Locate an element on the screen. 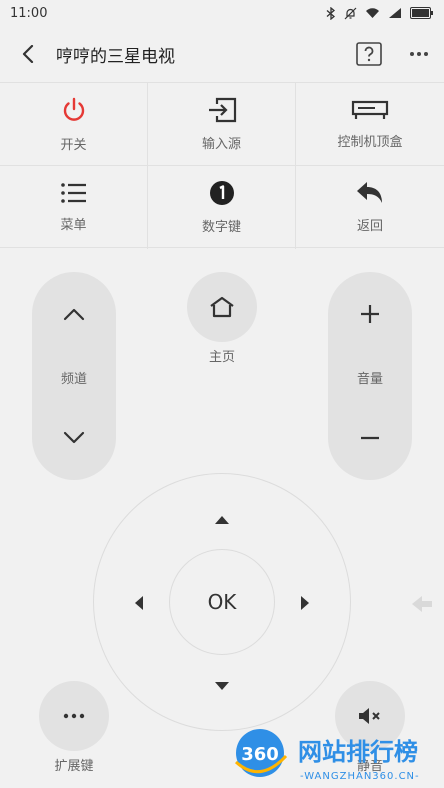 The image size is (444, 788). triangle-left-icon is located at coordinates (139, 603).